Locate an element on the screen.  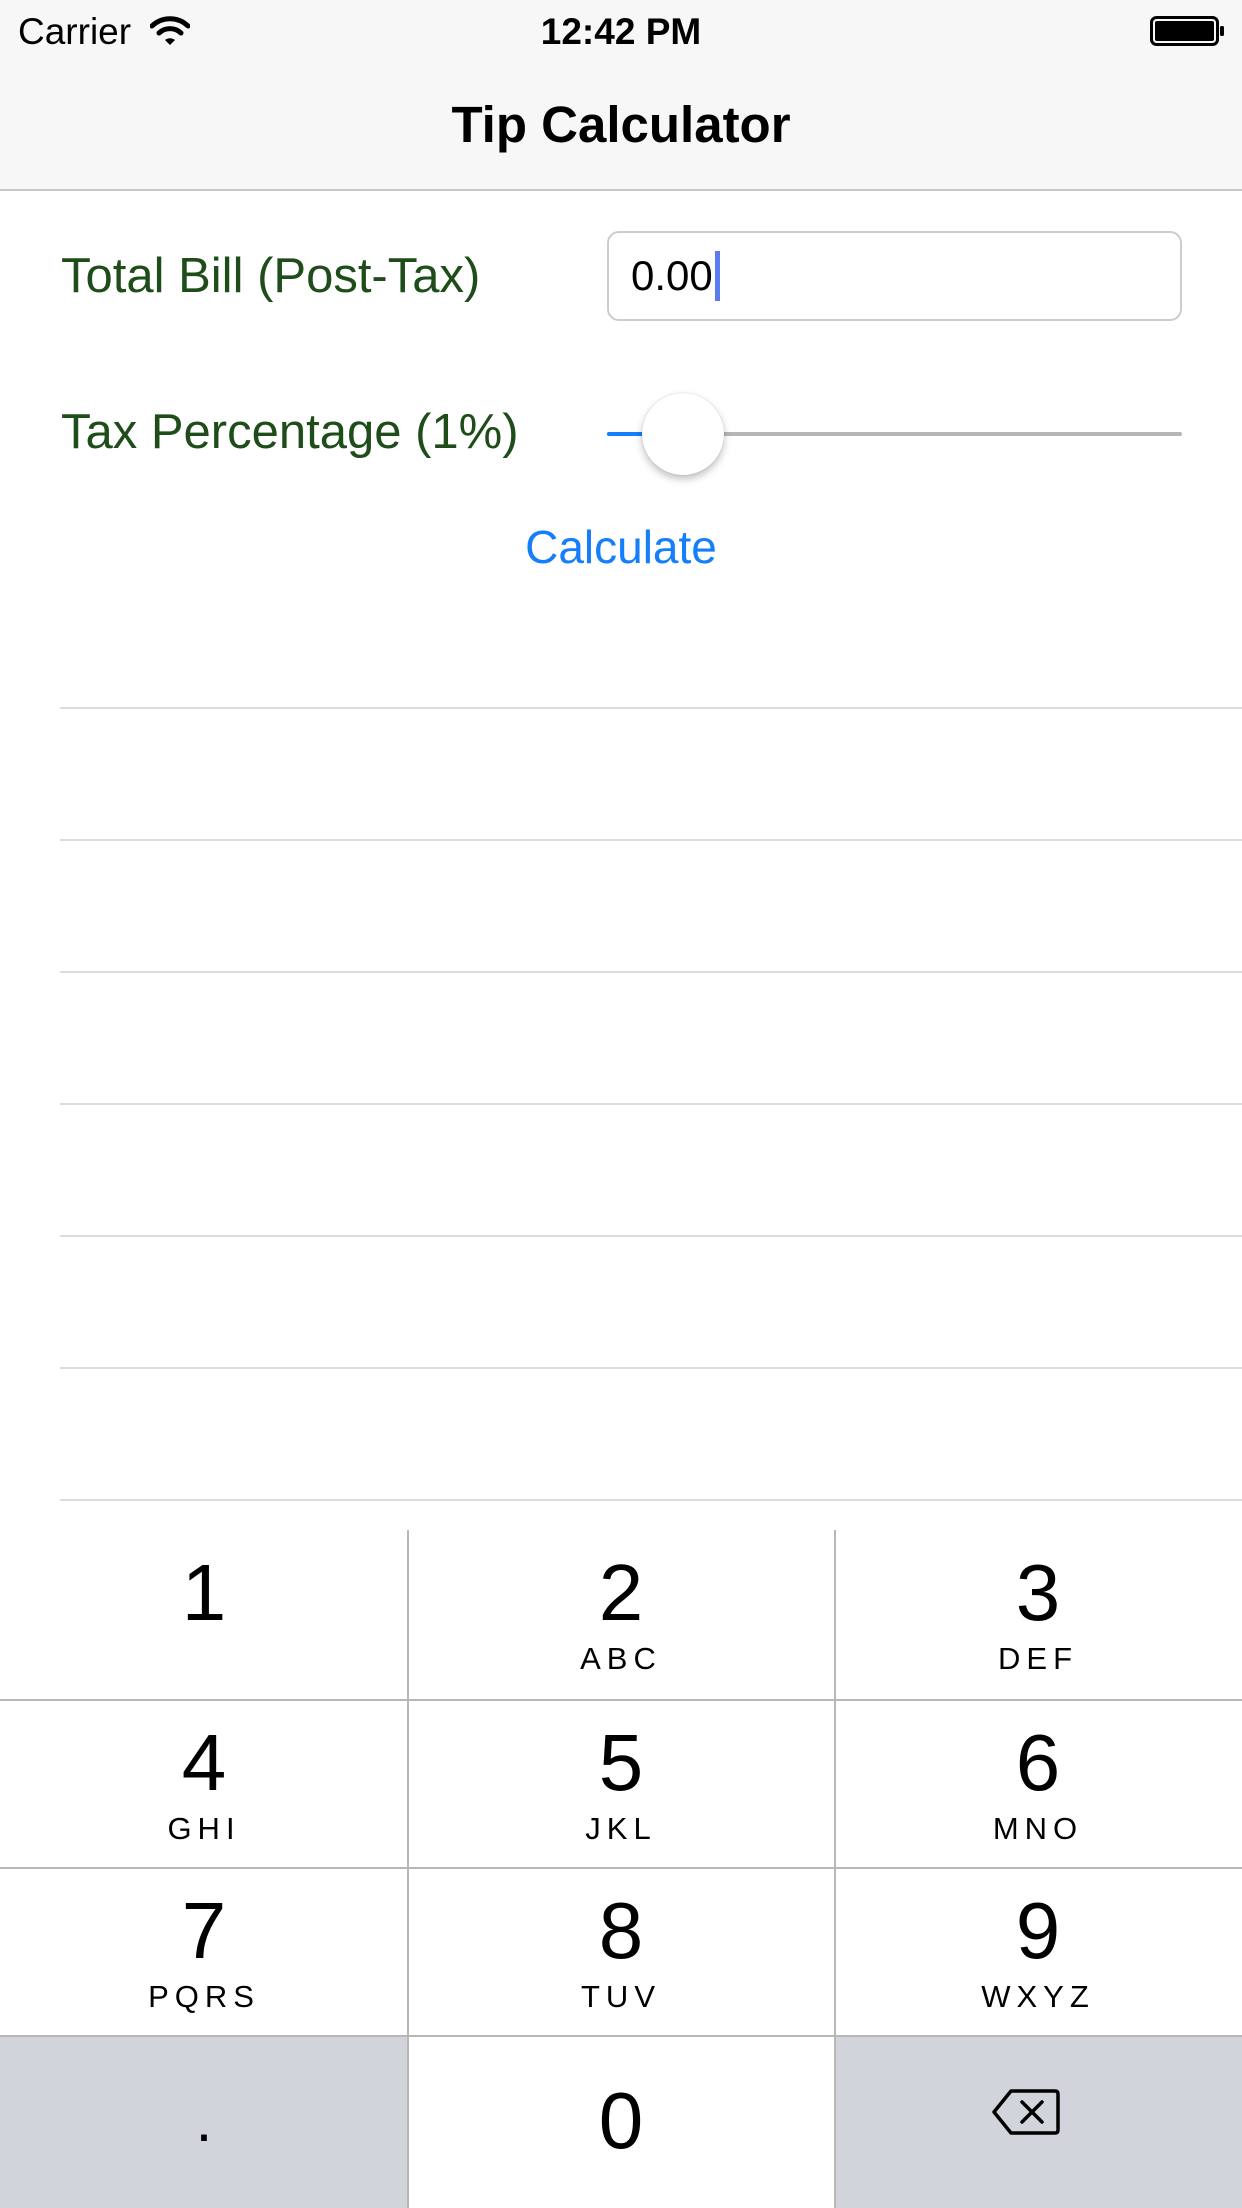
key-1: 1 is located at coordinates (204, 1615).